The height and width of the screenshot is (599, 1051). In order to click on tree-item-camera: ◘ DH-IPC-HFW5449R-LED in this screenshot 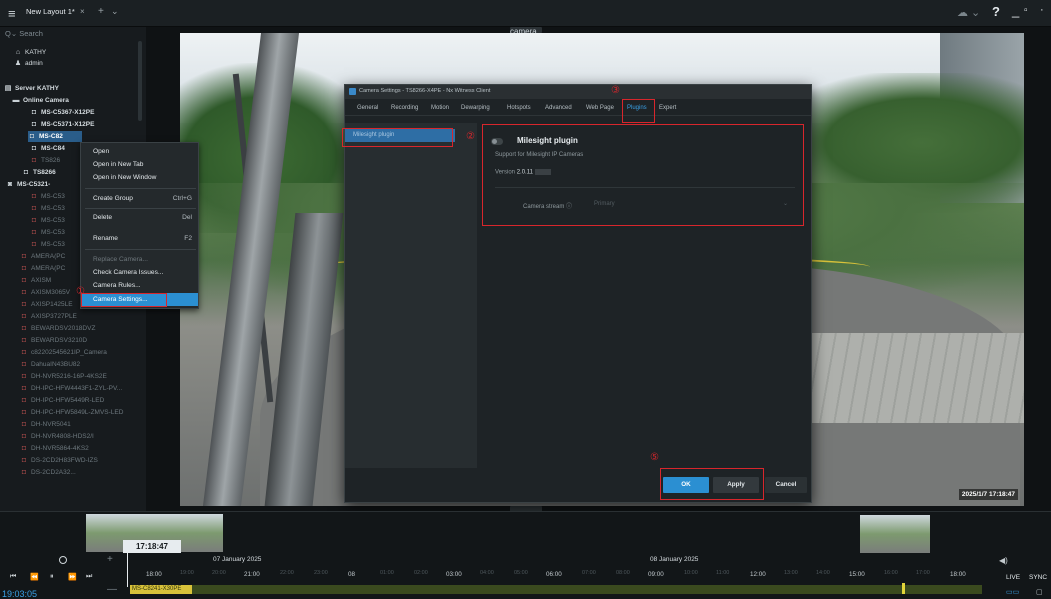, I will do `click(62, 400)`.